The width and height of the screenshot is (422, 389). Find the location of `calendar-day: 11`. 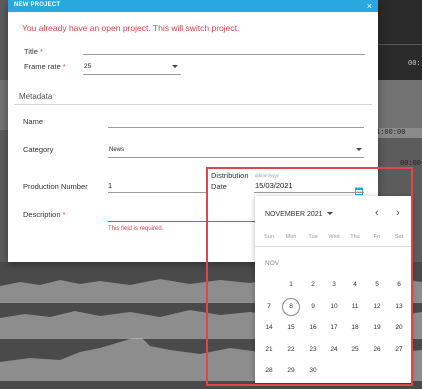

calendar-day: 11 is located at coordinates (355, 307).